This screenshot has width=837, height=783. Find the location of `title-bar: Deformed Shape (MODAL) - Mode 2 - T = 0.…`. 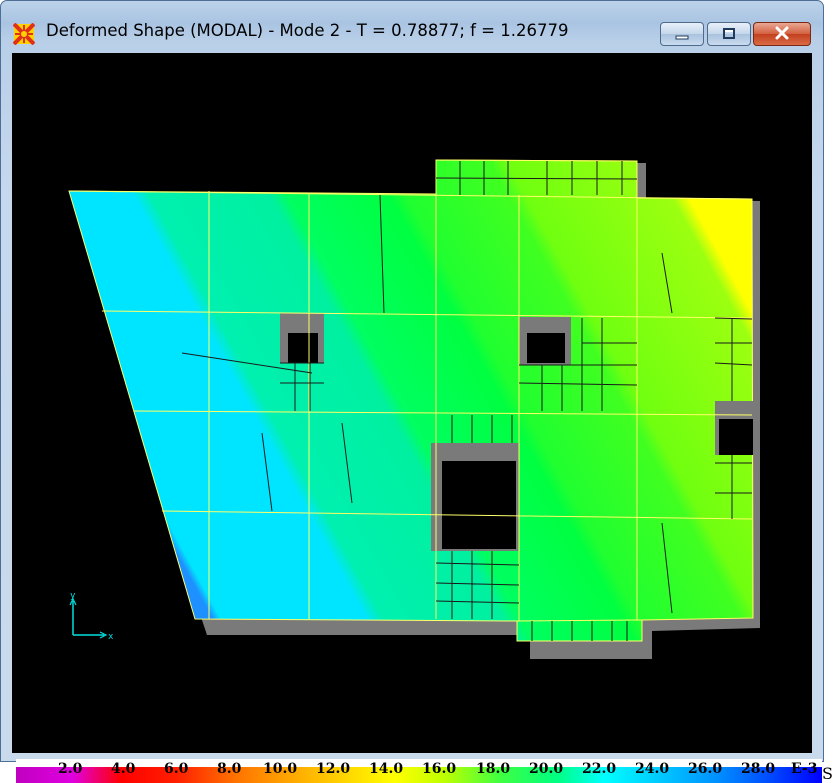

title-bar: Deformed Shape (MODAL) - Mode 2 - T = 0.… is located at coordinates (412, 23).